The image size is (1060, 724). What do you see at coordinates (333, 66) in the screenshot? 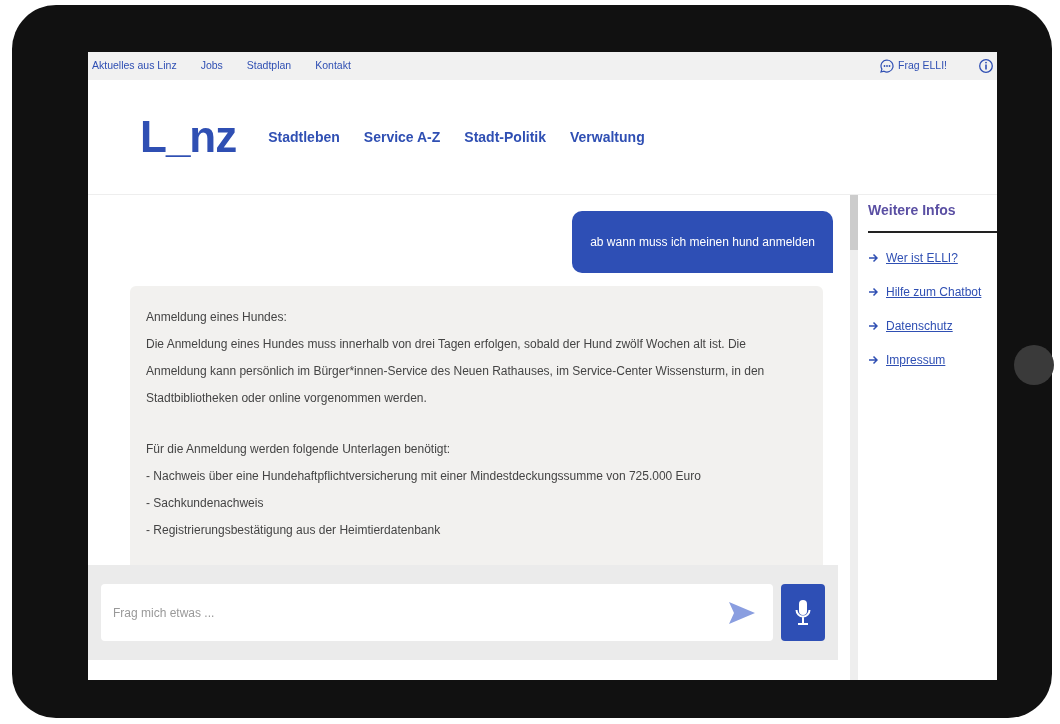
I see `top-link: Kontakt` at bounding box center [333, 66].